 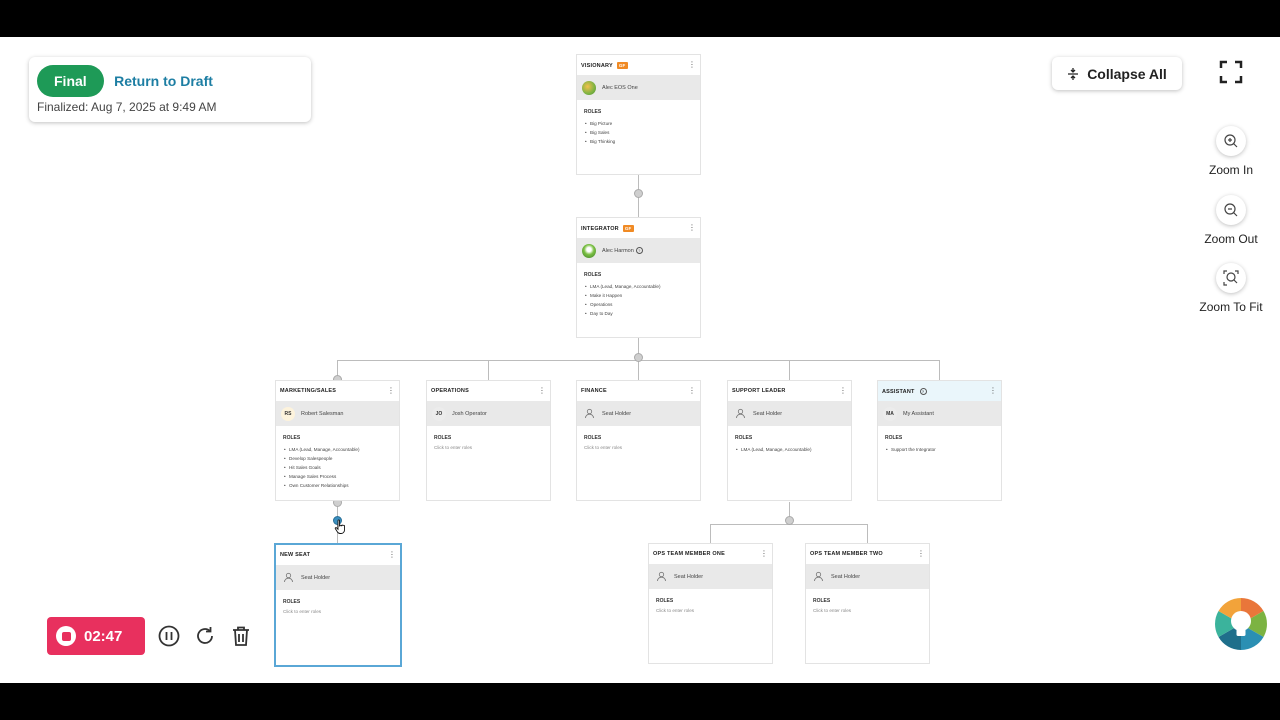 I want to click on fullscreen-icon, so click(x=1231, y=72).